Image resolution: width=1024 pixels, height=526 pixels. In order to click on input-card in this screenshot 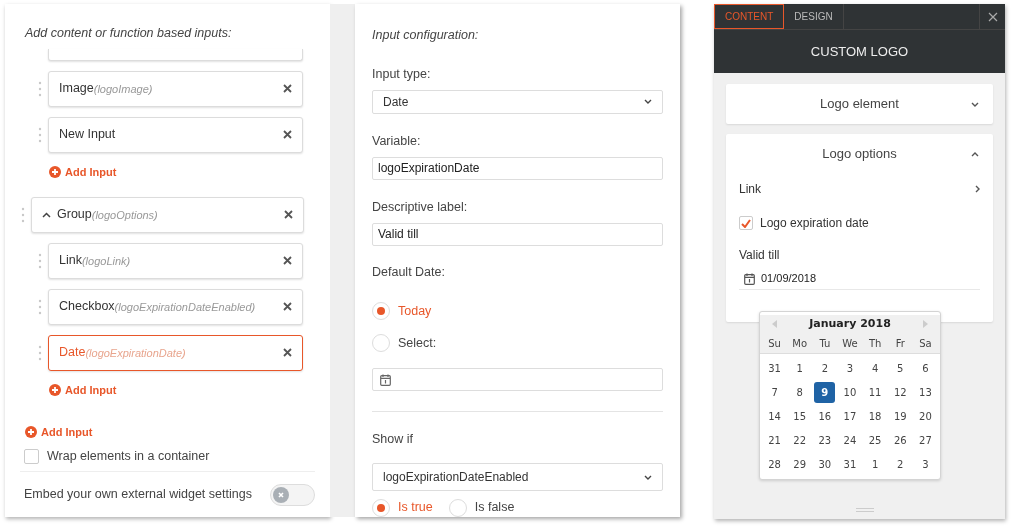, I will do `click(175, 54)`.